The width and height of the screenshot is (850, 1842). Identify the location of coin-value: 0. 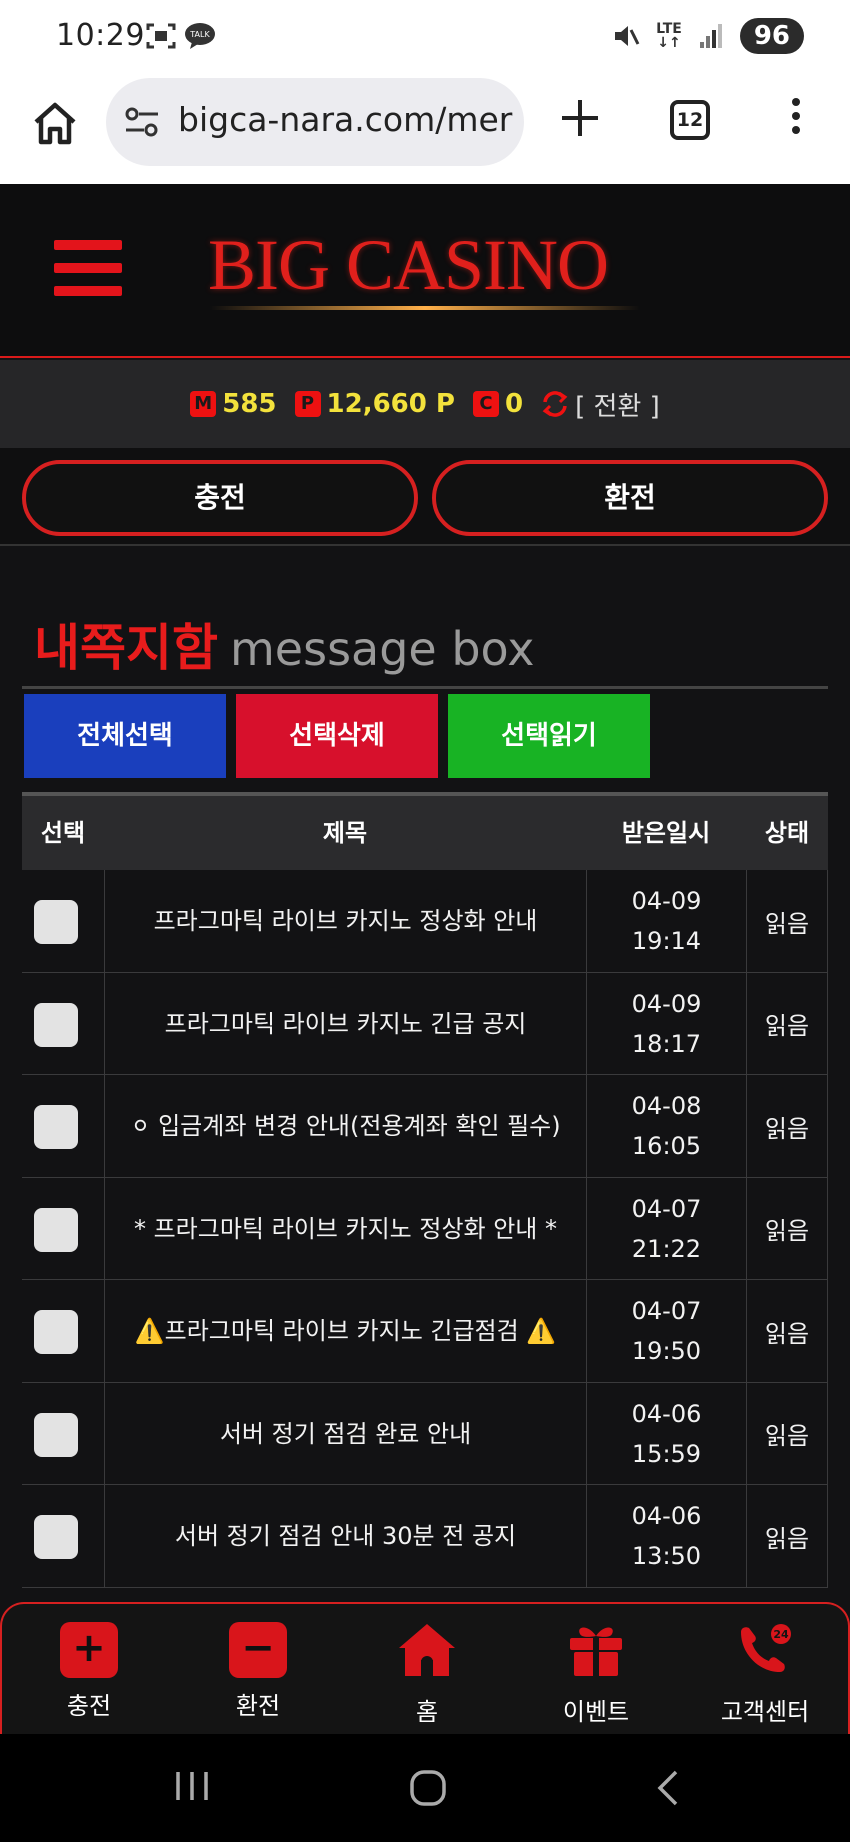
(514, 404).